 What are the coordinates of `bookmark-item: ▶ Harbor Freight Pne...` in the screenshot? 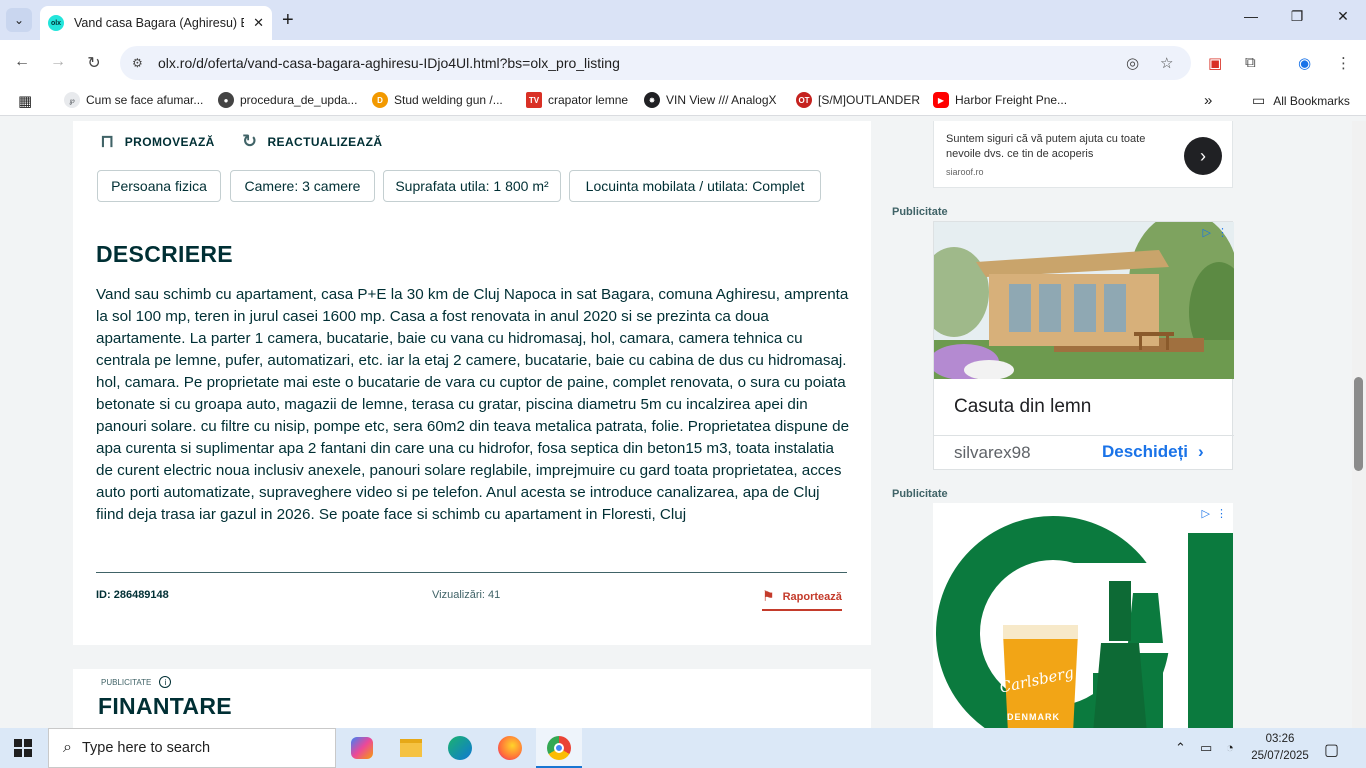 It's located at (1000, 100).